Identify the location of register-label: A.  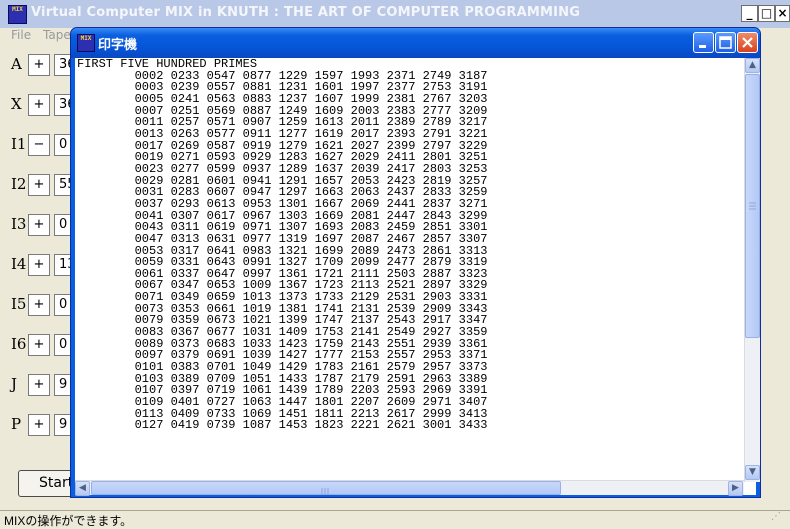
(16, 64).